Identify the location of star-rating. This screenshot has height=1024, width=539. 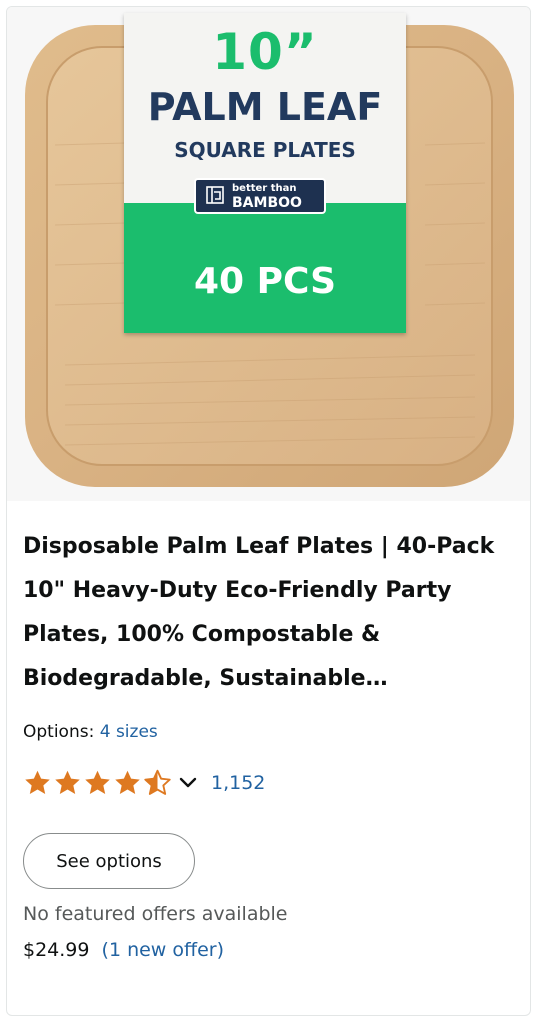
(98, 783).